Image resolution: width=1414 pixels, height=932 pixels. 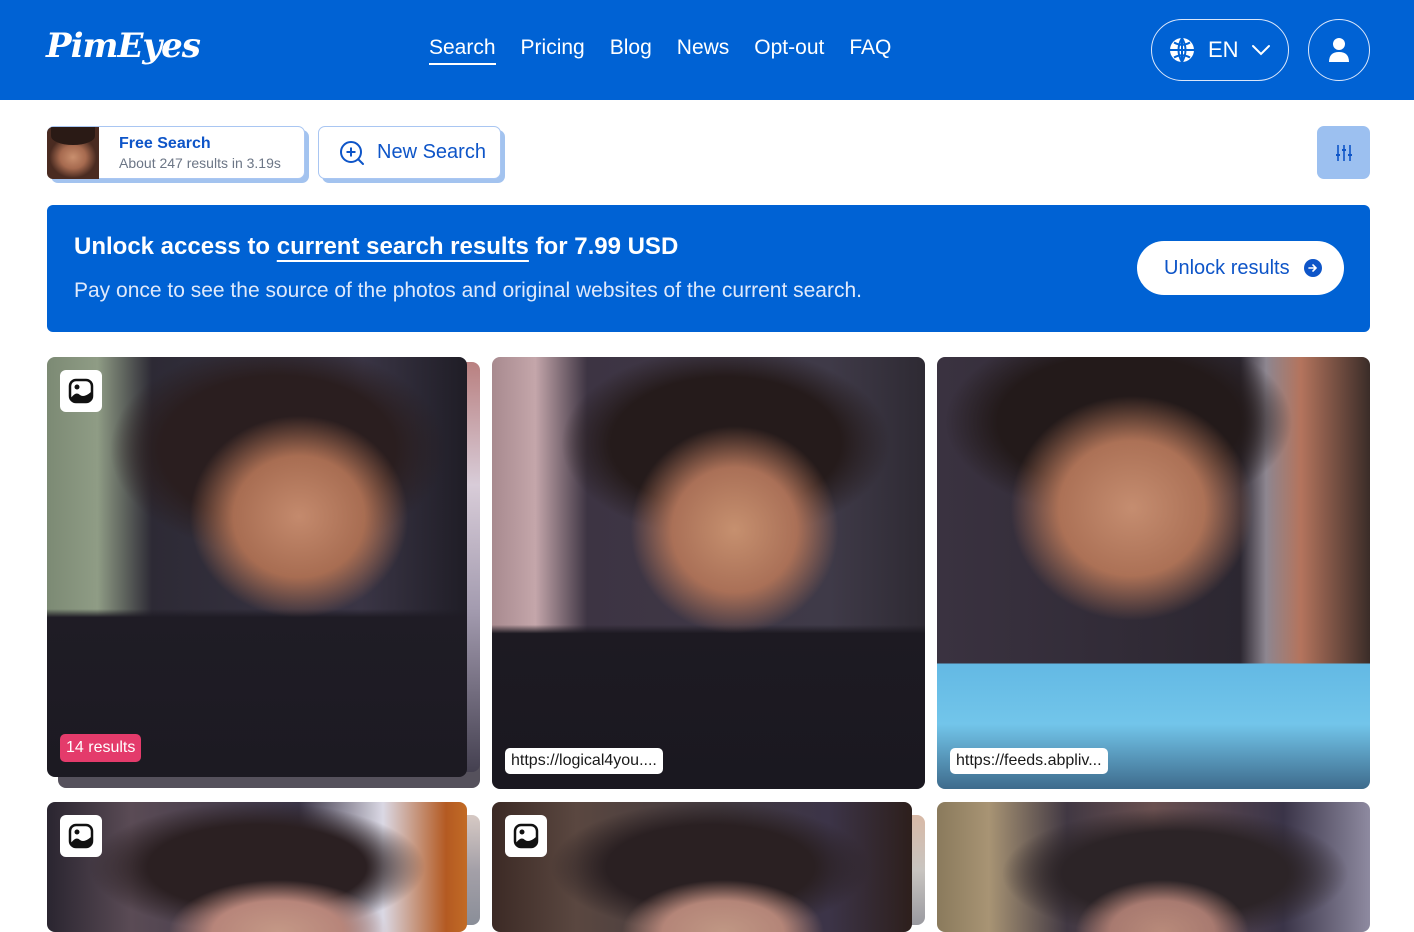 What do you see at coordinates (1223, 49) in the screenshot?
I see `language-label: EN` at bounding box center [1223, 49].